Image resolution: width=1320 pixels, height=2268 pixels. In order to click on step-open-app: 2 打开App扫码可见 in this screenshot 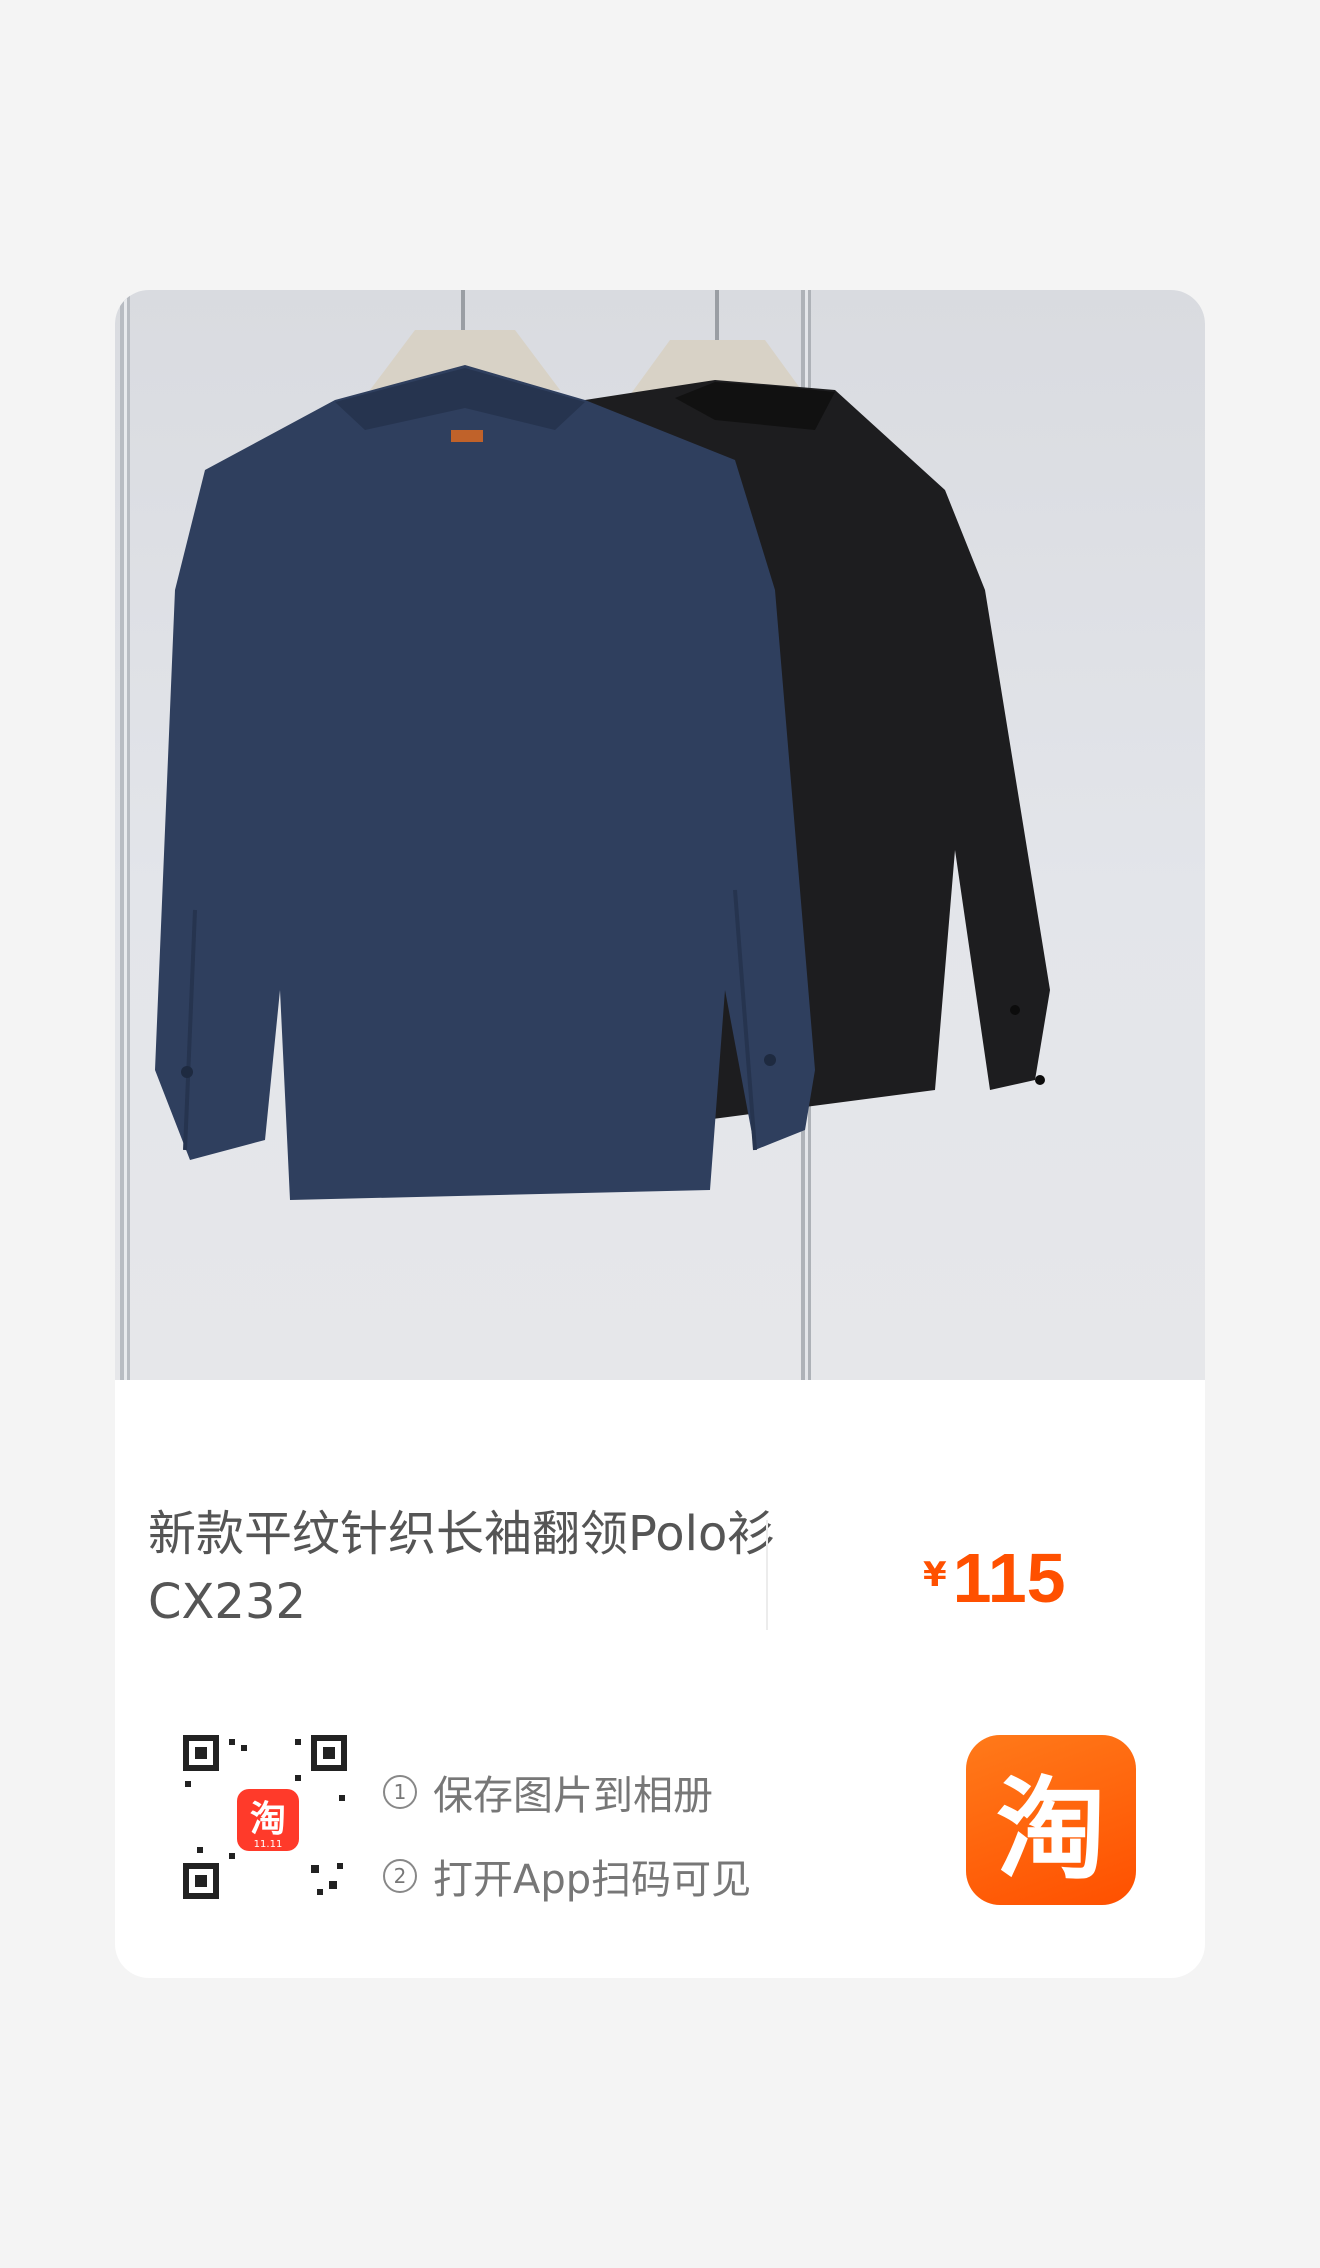, I will do `click(567, 1876)`.